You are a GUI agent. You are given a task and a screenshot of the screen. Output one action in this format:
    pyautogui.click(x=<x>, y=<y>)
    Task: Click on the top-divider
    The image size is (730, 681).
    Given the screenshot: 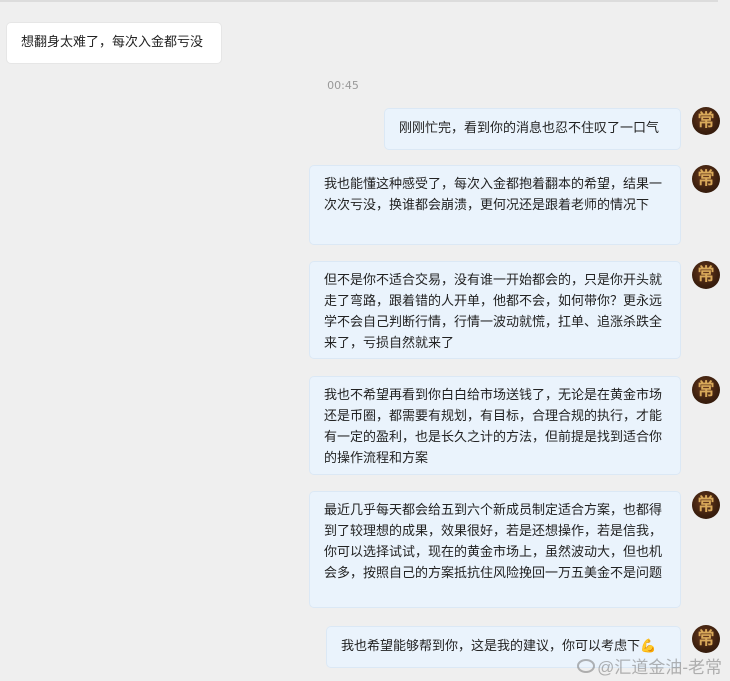 What is the action you would take?
    pyautogui.click(x=359, y=1)
    